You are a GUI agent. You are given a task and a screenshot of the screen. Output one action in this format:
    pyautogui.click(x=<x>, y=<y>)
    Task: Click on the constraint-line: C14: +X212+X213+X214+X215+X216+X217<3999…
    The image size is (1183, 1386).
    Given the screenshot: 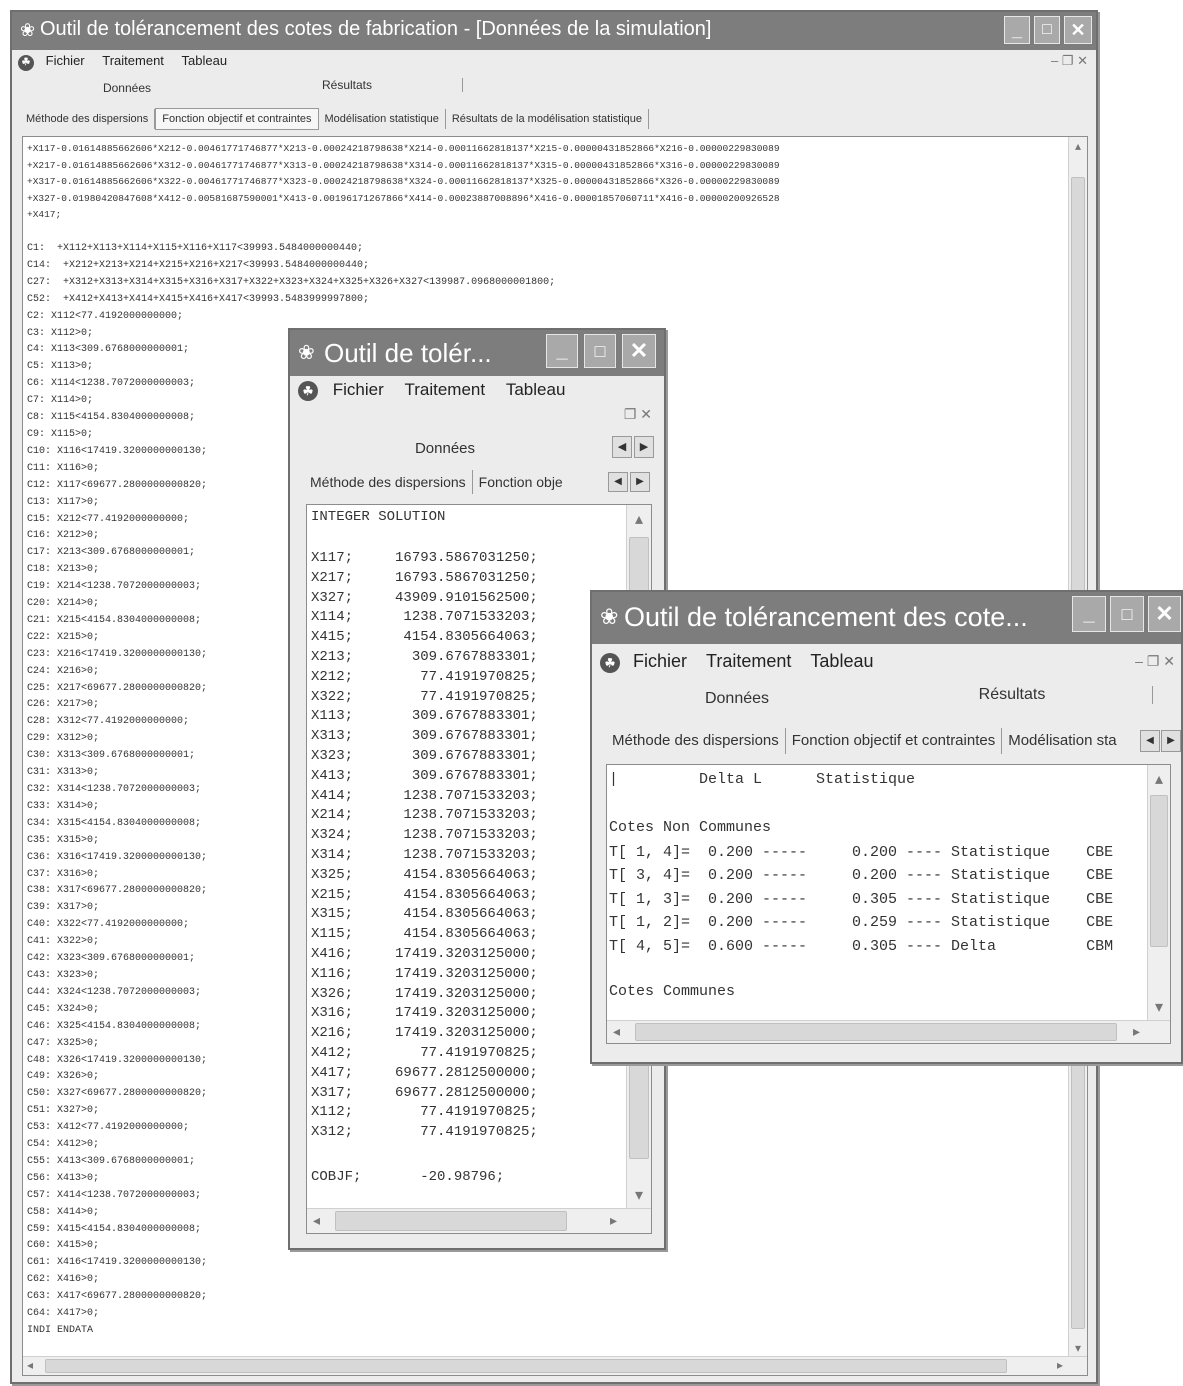 What is the action you would take?
    pyautogui.click(x=198, y=265)
    